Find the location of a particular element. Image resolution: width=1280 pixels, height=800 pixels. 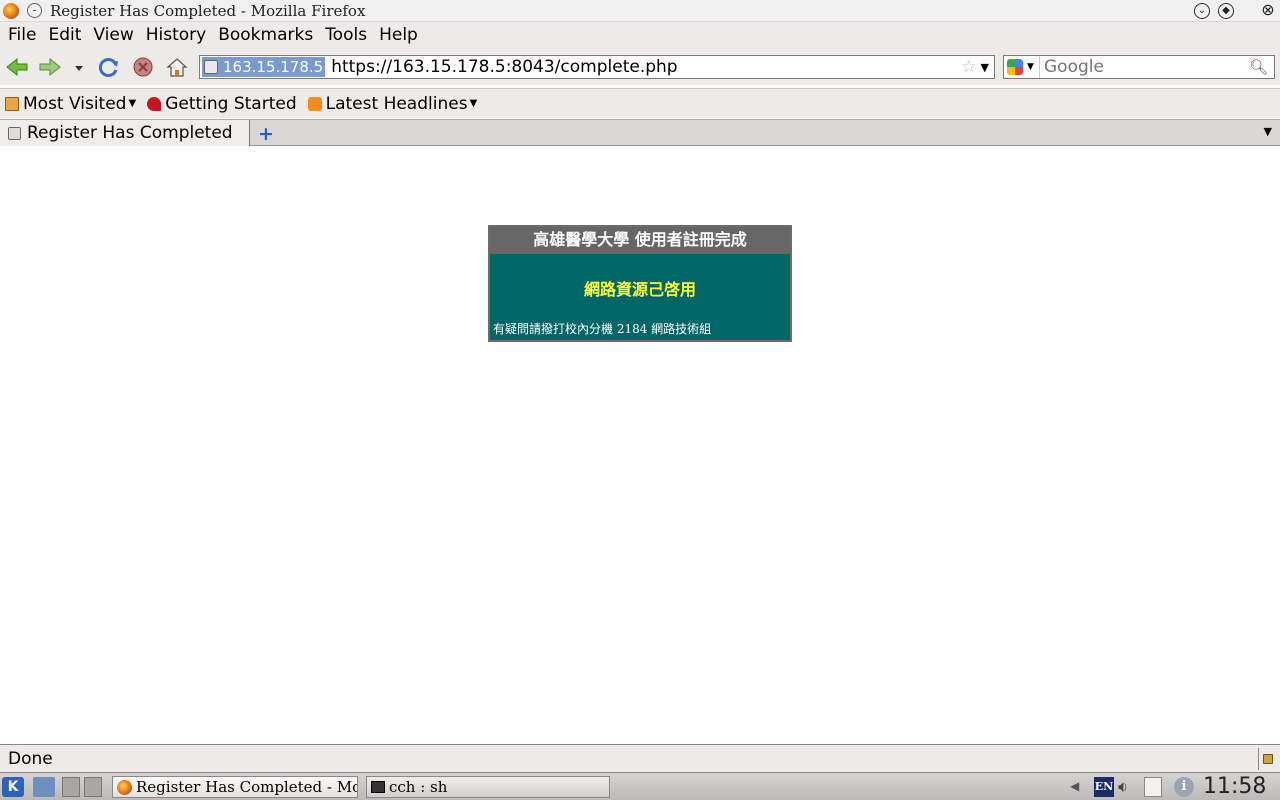

show-desktop-icon is located at coordinates (44, 787).